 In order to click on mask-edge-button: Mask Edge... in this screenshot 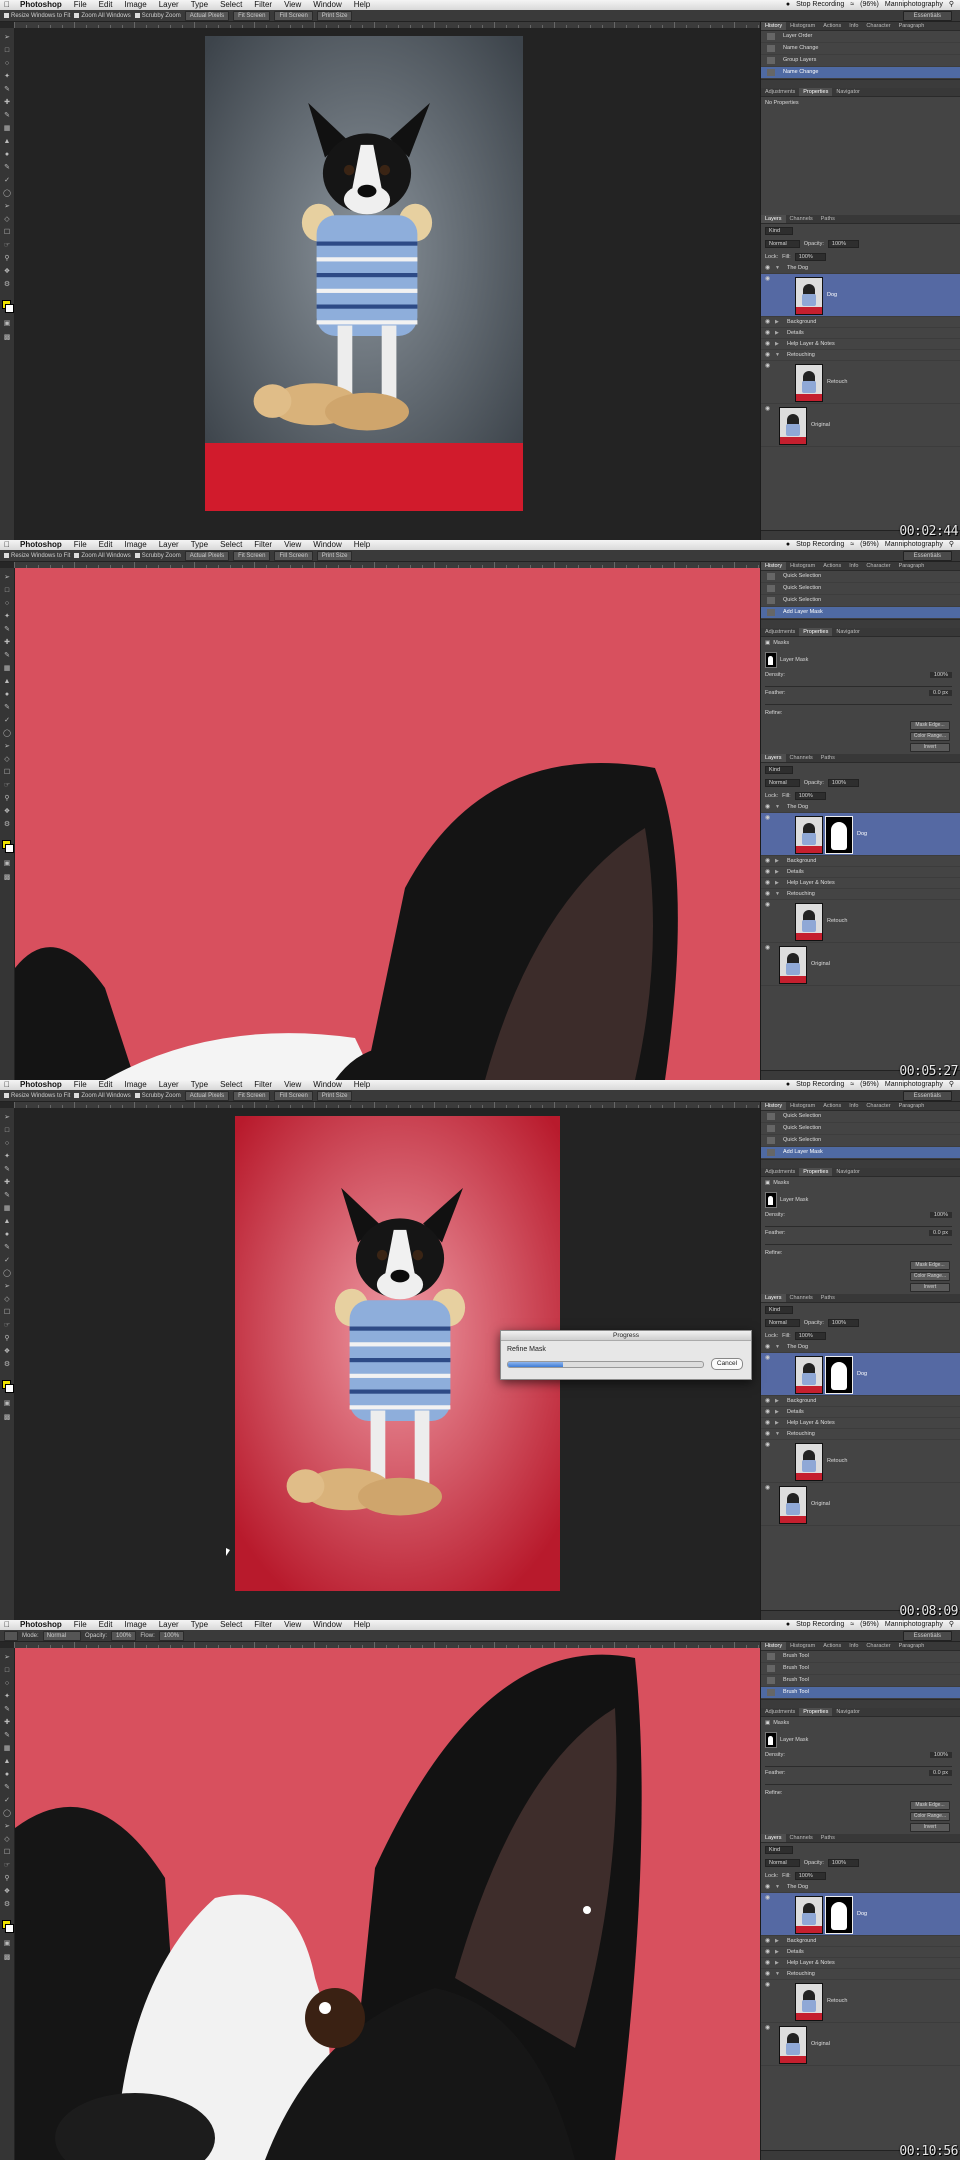, I will do `click(930, 725)`.